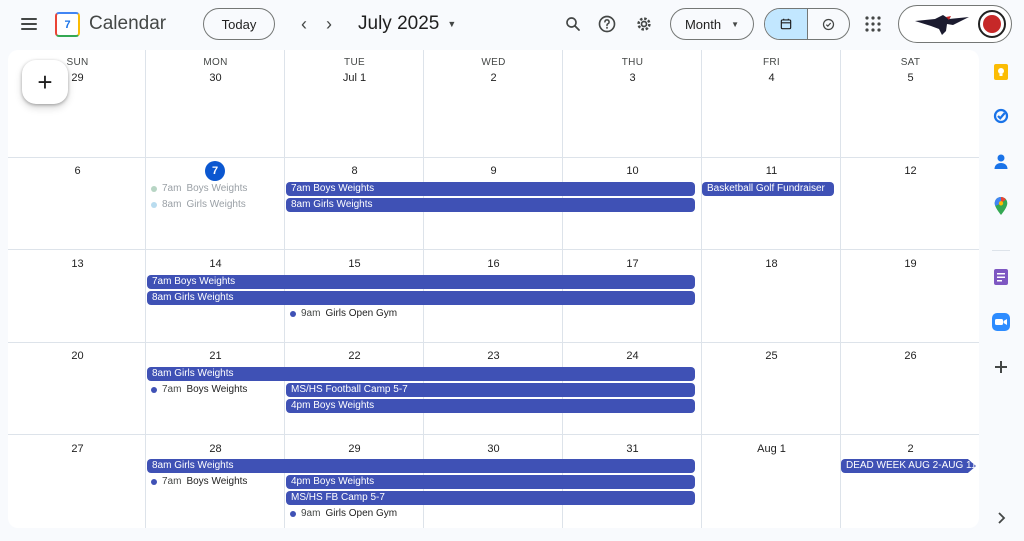 This screenshot has width=1024, height=541. What do you see at coordinates (910, 78) in the screenshot?
I see `date-number: 5` at bounding box center [910, 78].